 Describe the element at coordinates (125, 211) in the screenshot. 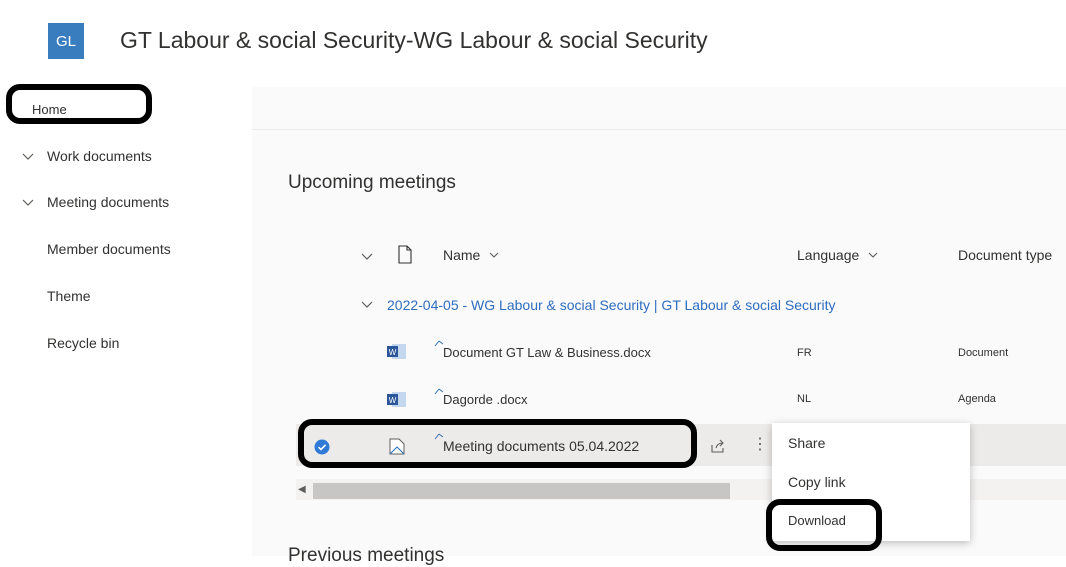

I see `nav-item-meeting-documents: Meeting documents` at that location.